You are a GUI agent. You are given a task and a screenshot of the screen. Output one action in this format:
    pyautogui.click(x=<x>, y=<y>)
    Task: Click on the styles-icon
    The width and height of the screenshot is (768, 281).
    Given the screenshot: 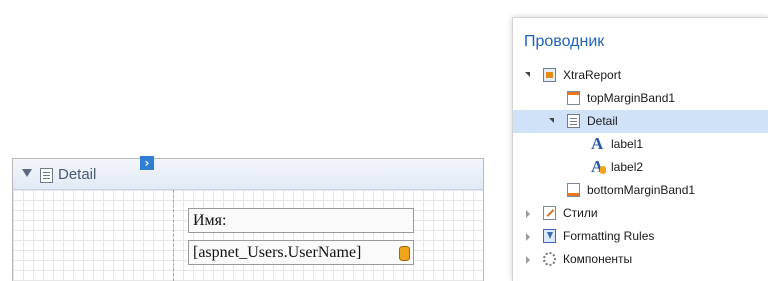 What is the action you would take?
    pyautogui.click(x=549, y=213)
    